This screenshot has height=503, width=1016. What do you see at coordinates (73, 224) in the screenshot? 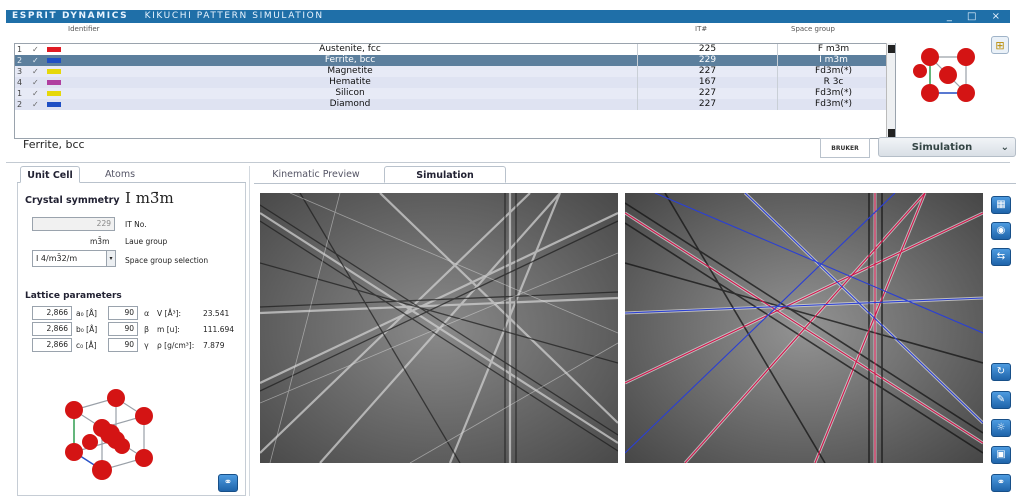
I see `it-number-field: 229` at bounding box center [73, 224].